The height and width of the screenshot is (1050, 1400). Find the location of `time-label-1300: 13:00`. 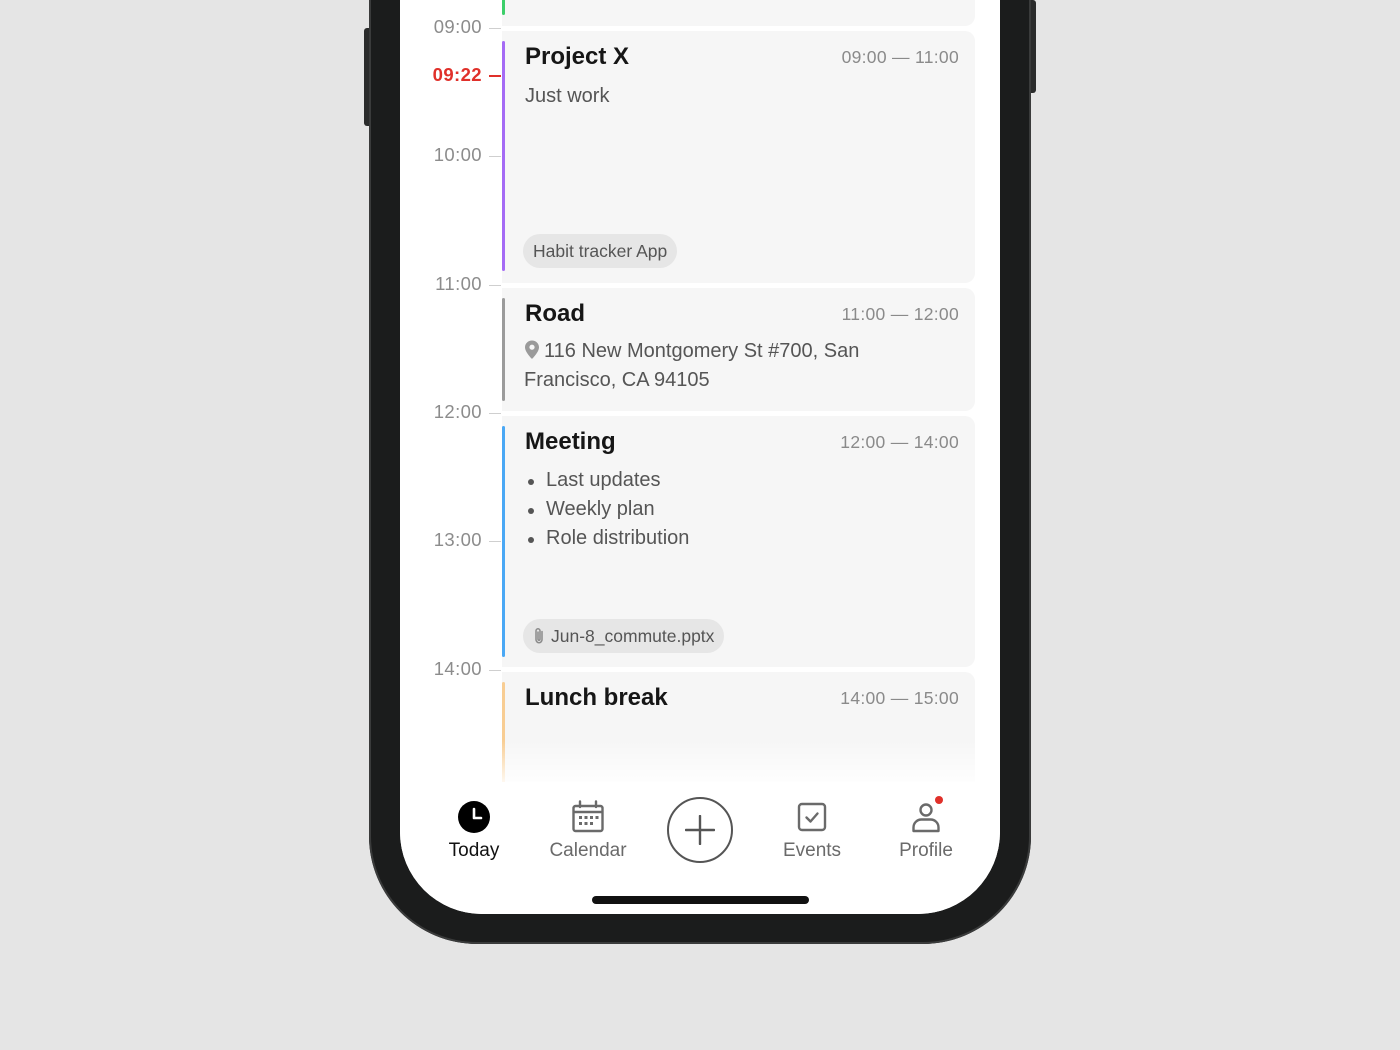

time-label-1300: 13:00 is located at coordinates (457, 539).